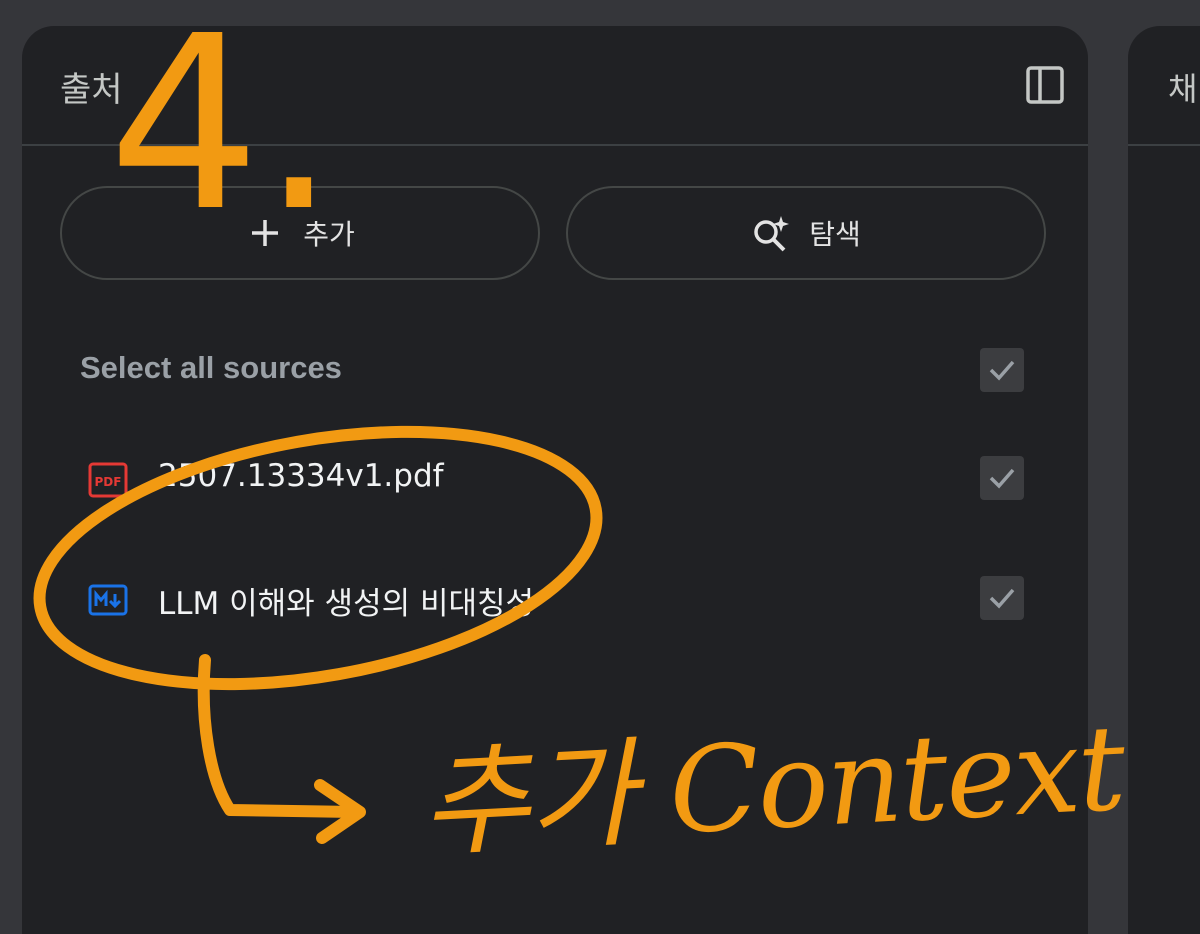  What do you see at coordinates (346, 604) in the screenshot?
I see `source-name: LLM 이해와 생성의 비대칭성` at bounding box center [346, 604].